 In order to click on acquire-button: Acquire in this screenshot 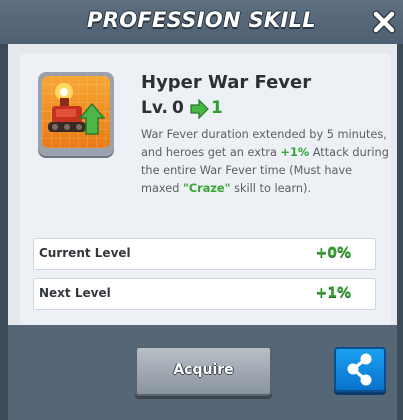, I will do `click(203, 371)`.